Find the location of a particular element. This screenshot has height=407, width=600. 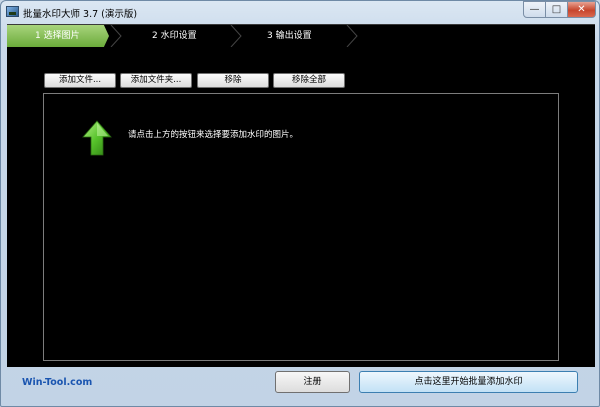

step-watermark-settings: 2 水印设置 is located at coordinates (174, 36).